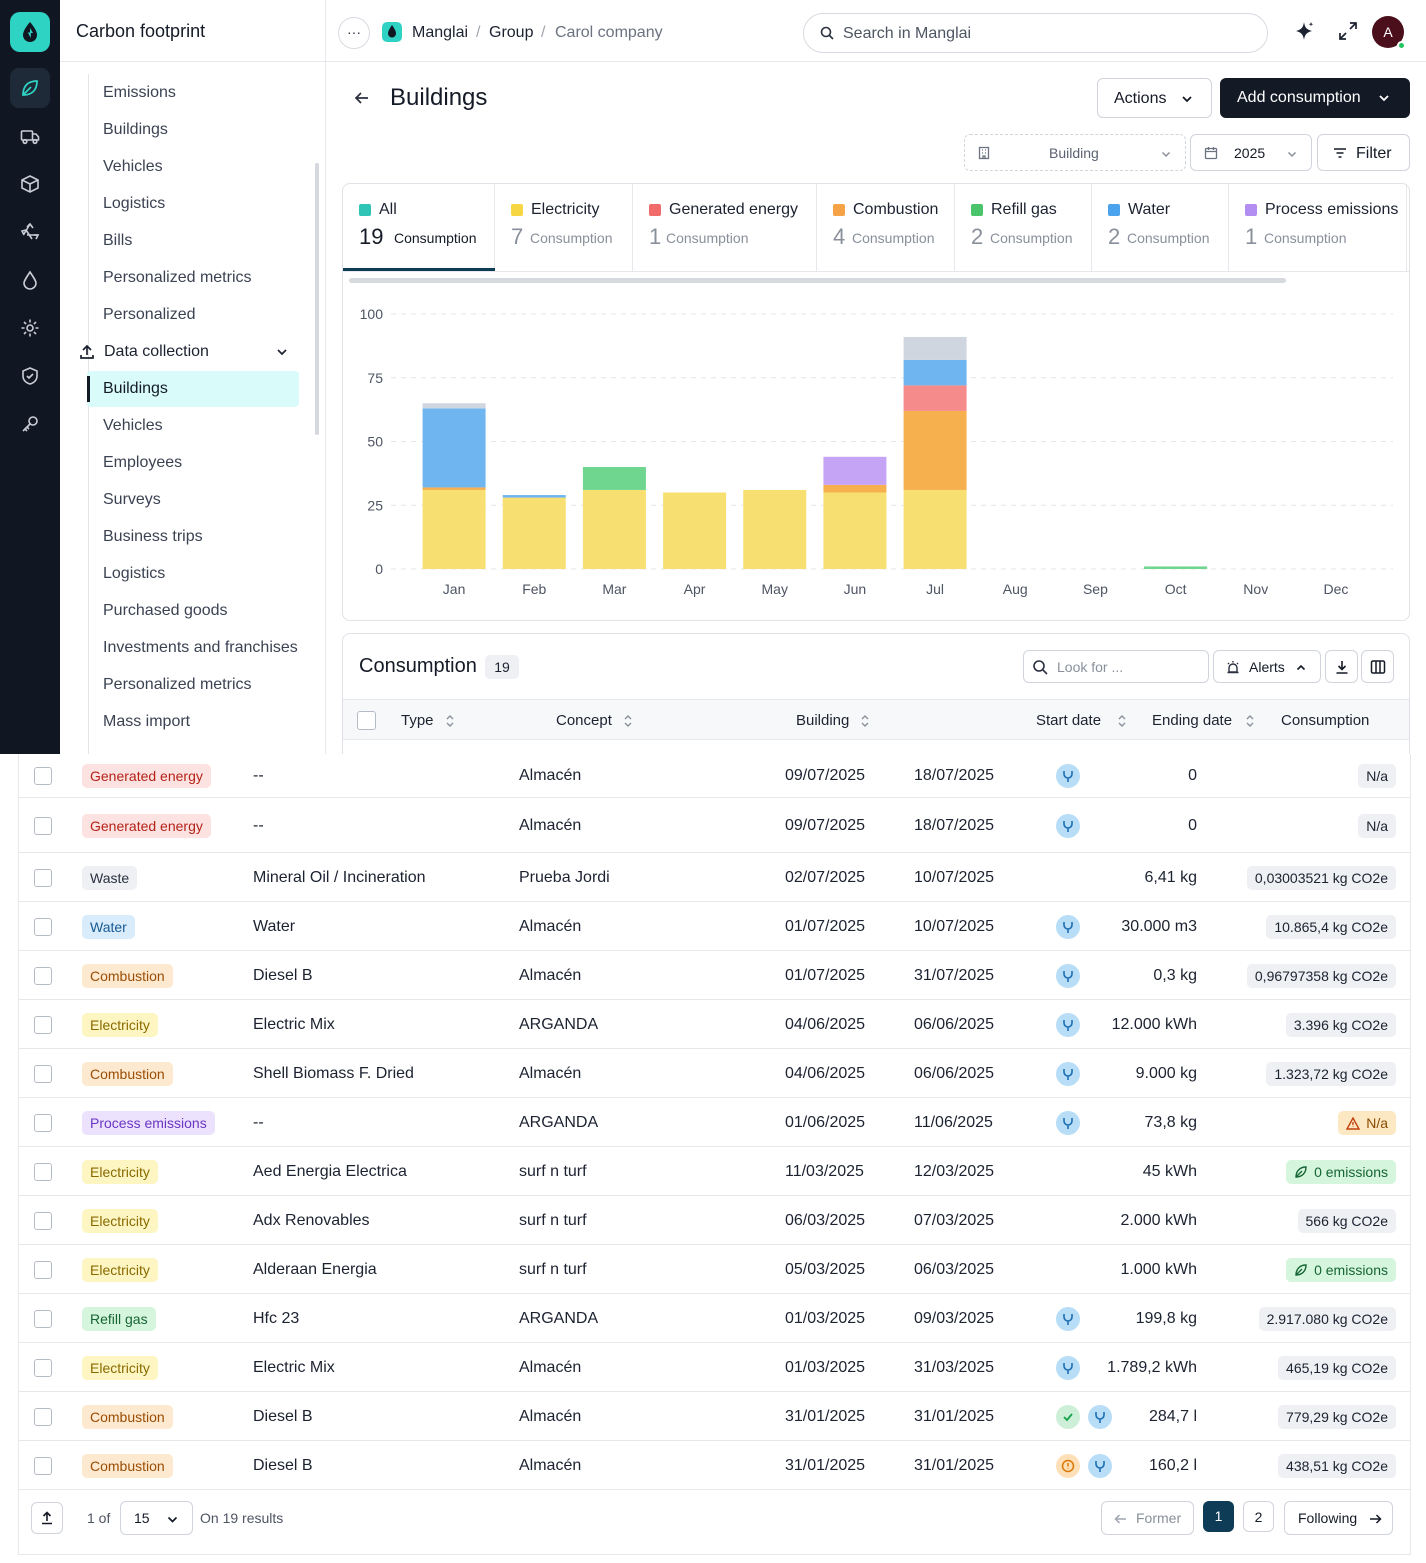  Describe the element at coordinates (1341, 666) in the screenshot. I see `download-button` at that location.